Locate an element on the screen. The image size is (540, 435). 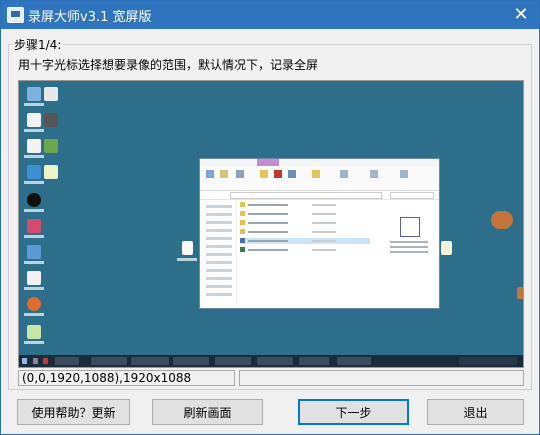
coordinates-status: (0,0,1920,1088),1920x1088 is located at coordinates (126, 378).